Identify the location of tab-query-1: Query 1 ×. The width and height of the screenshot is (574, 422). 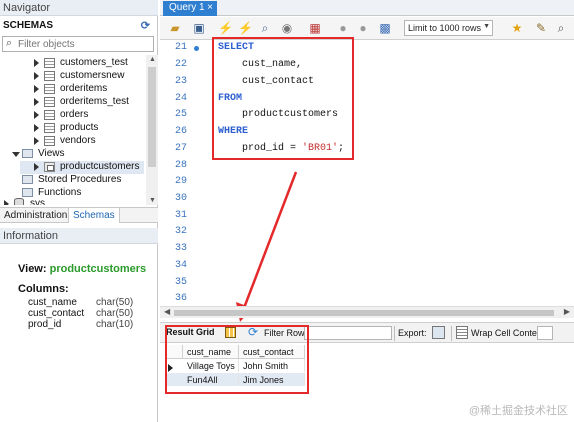
(190, 8).